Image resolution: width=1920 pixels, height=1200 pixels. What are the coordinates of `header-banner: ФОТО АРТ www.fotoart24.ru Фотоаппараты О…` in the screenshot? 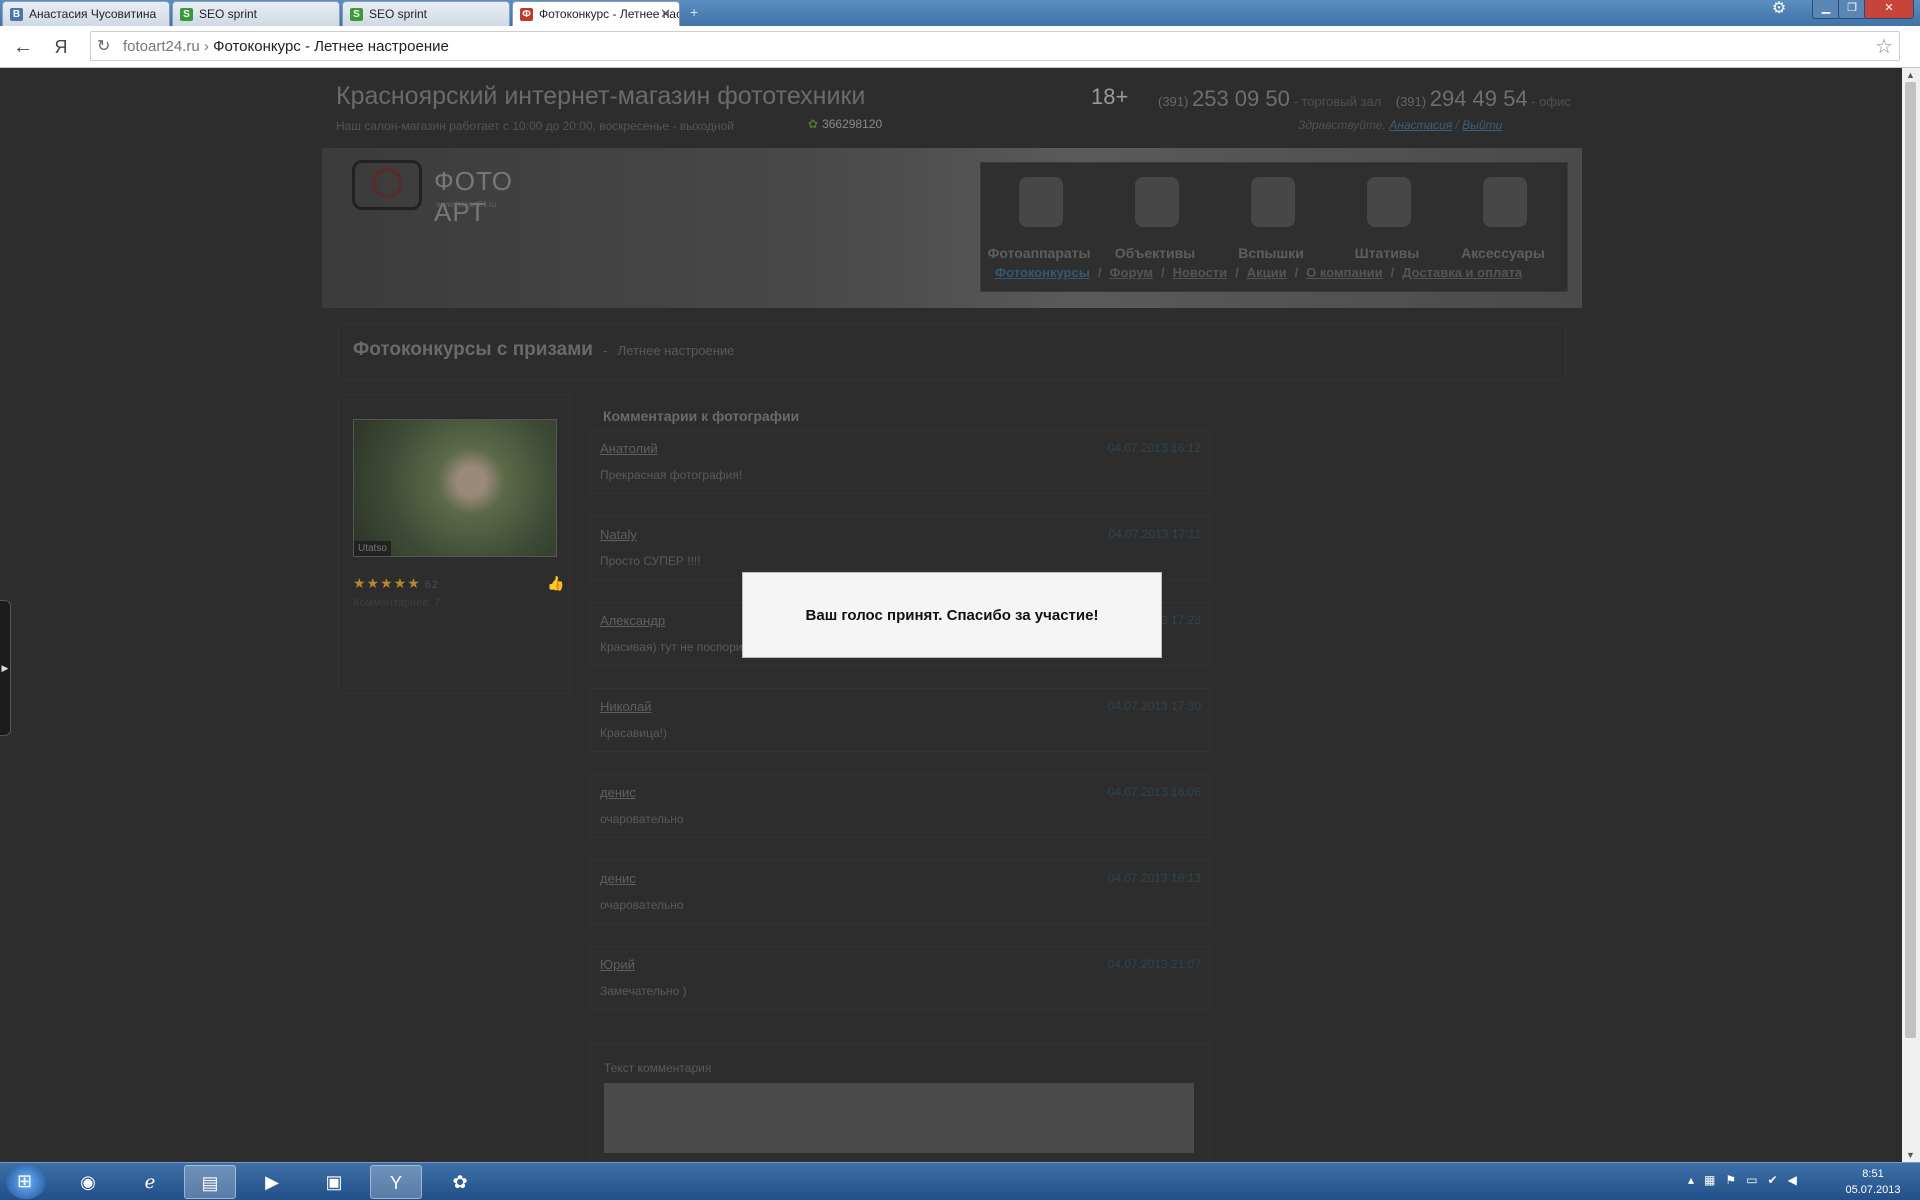 It's located at (952, 228).